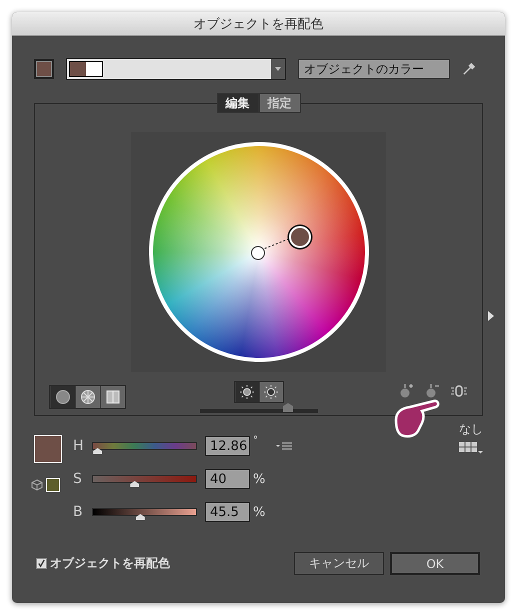  I want to click on out-of-gamut-swatch, so click(53, 485).